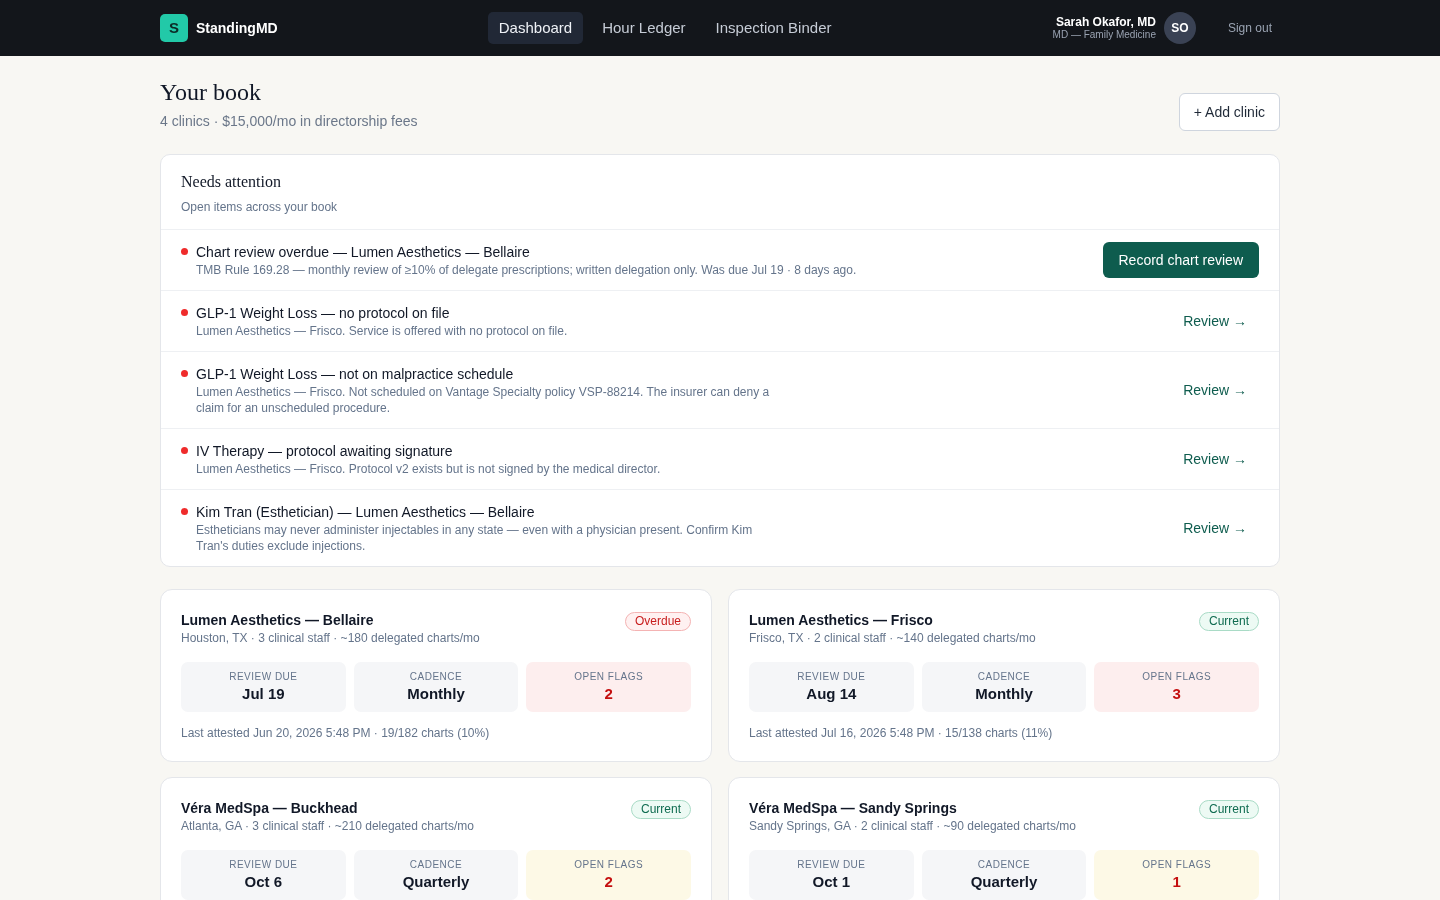 Image resolution: width=1440 pixels, height=900 pixels. I want to click on clinic-name: Lumen Aesthetics — Bellaire, so click(278, 620).